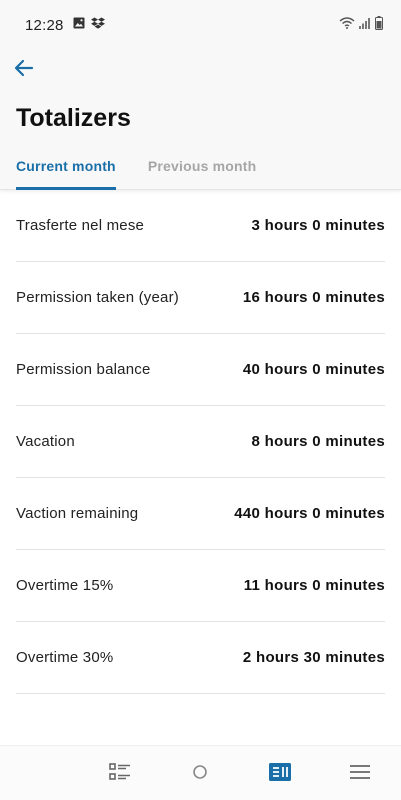 The width and height of the screenshot is (401, 800). Describe the element at coordinates (200, 370) in the screenshot. I see `list-item: Permission balance 40 hours 0 minutes` at that location.